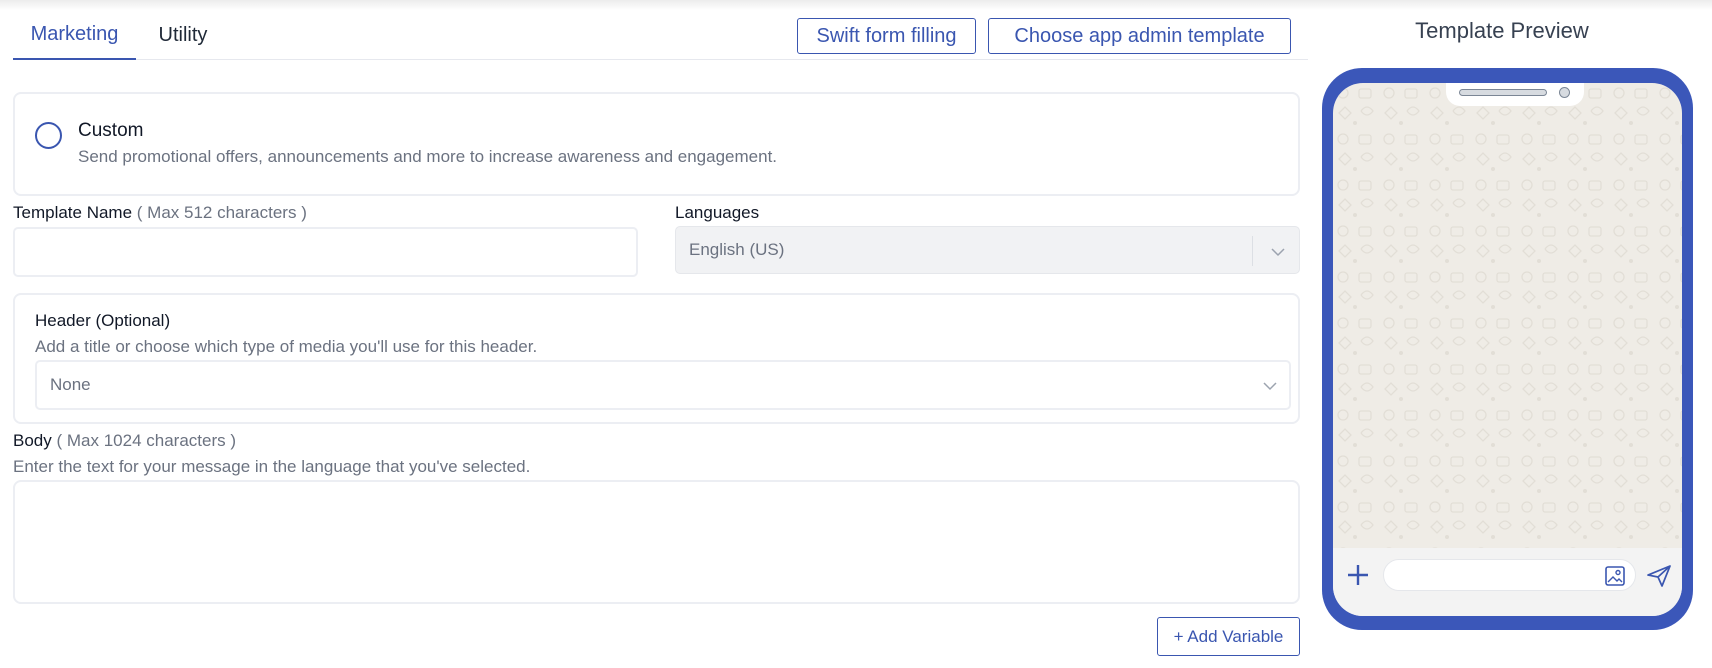 The width and height of the screenshot is (1712, 668). What do you see at coordinates (325, 252) in the screenshot?
I see `template-name-input` at bounding box center [325, 252].